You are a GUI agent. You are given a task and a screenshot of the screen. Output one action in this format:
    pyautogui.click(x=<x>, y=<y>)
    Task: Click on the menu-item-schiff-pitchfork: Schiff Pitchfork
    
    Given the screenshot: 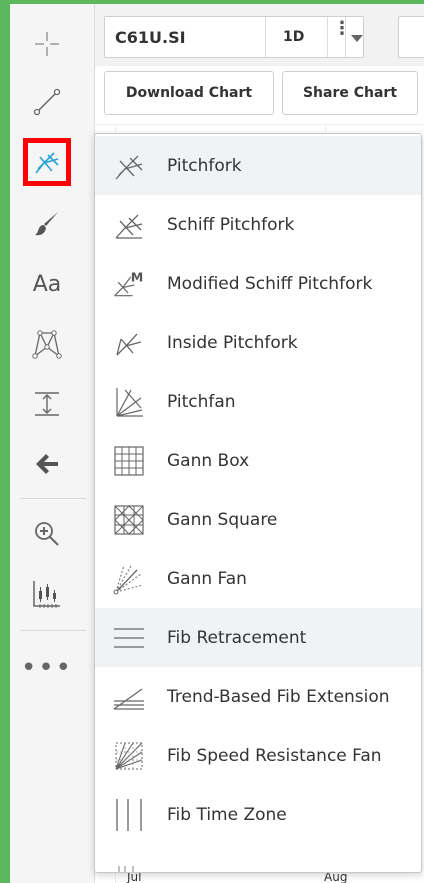 What is the action you would take?
    pyautogui.click(x=258, y=224)
    